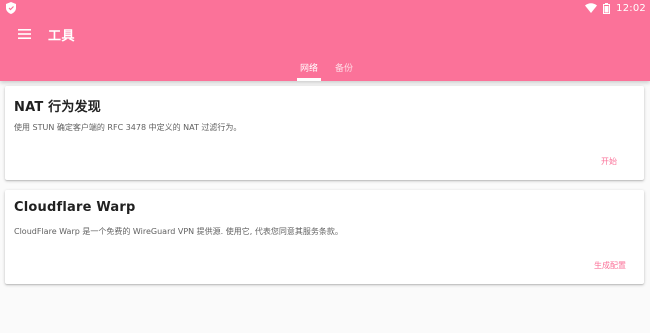  Describe the element at coordinates (57, 107) in the screenshot. I see `card-title: NAT 行为发现` at that location.